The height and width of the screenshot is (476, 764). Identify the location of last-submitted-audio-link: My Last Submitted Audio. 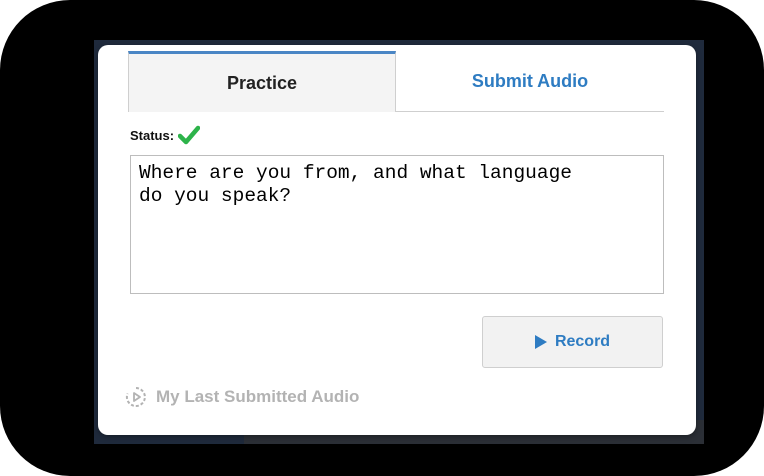
(241, 397).